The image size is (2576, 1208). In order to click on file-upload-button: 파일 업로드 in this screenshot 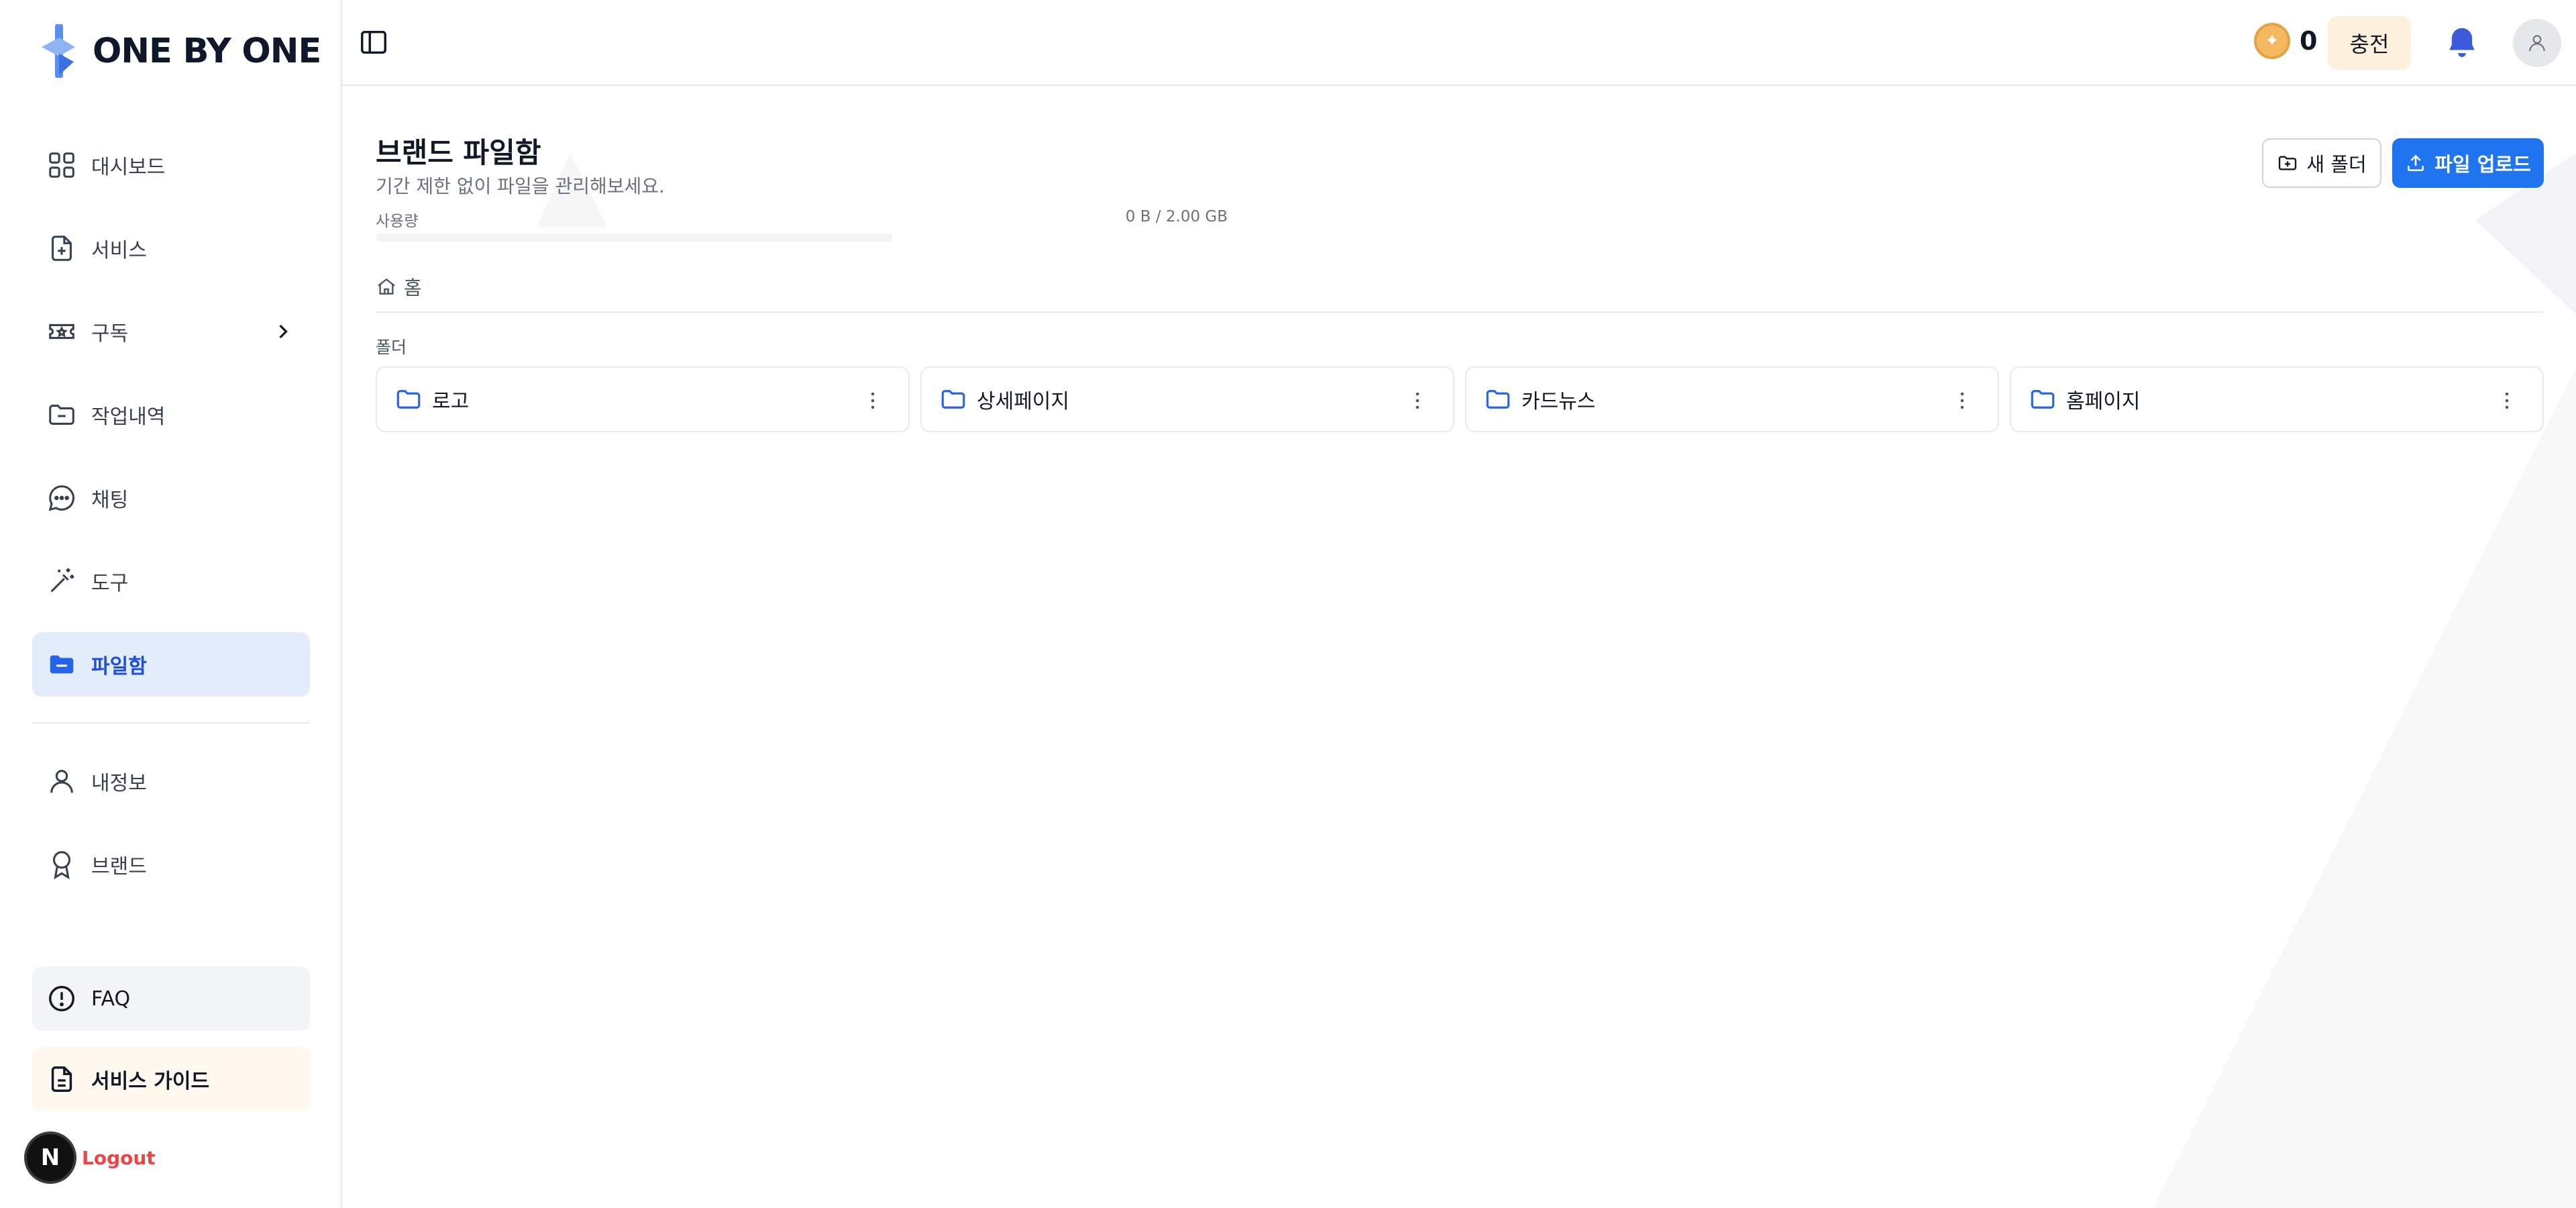, I will do `click(2468, 163)`.